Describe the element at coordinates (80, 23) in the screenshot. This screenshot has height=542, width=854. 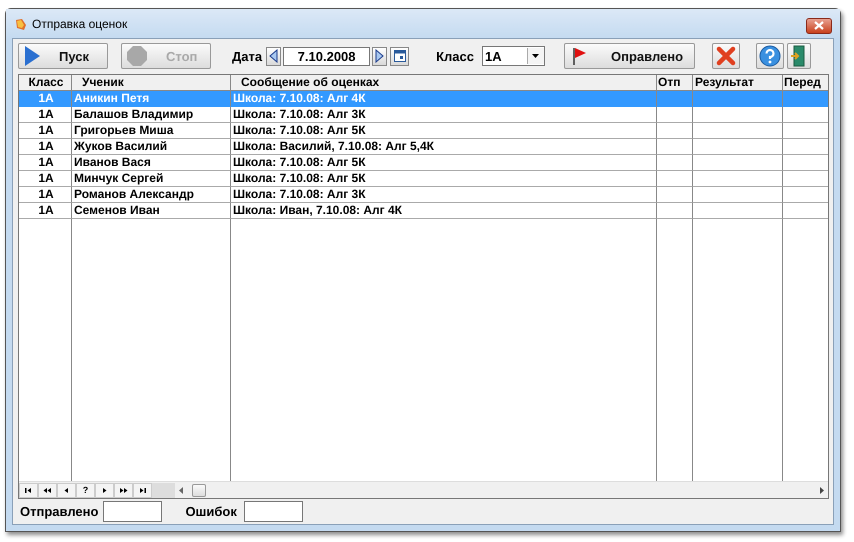
I see `window-title: Отправка оценок` at that location.